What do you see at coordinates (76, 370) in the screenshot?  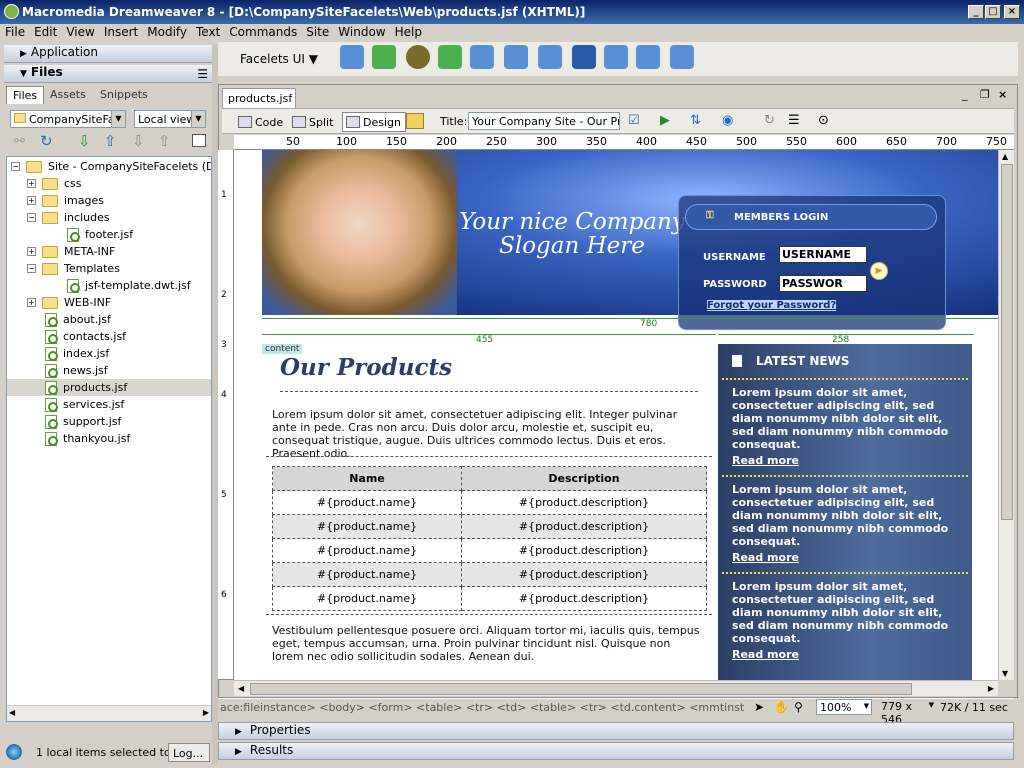 I see `tree-file-news: news.jsf` at bounding box center [76, 370].